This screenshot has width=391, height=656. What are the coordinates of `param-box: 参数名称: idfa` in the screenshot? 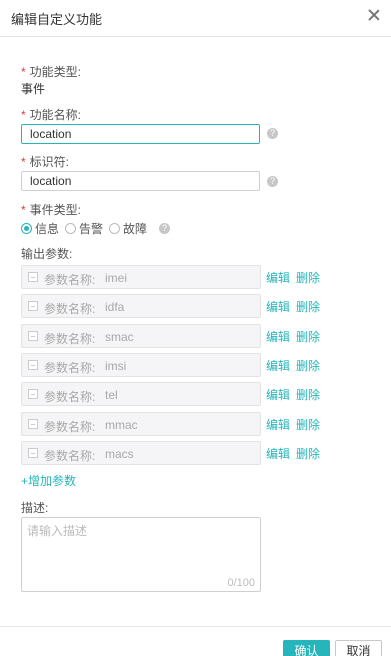 It's located at (141, 306).